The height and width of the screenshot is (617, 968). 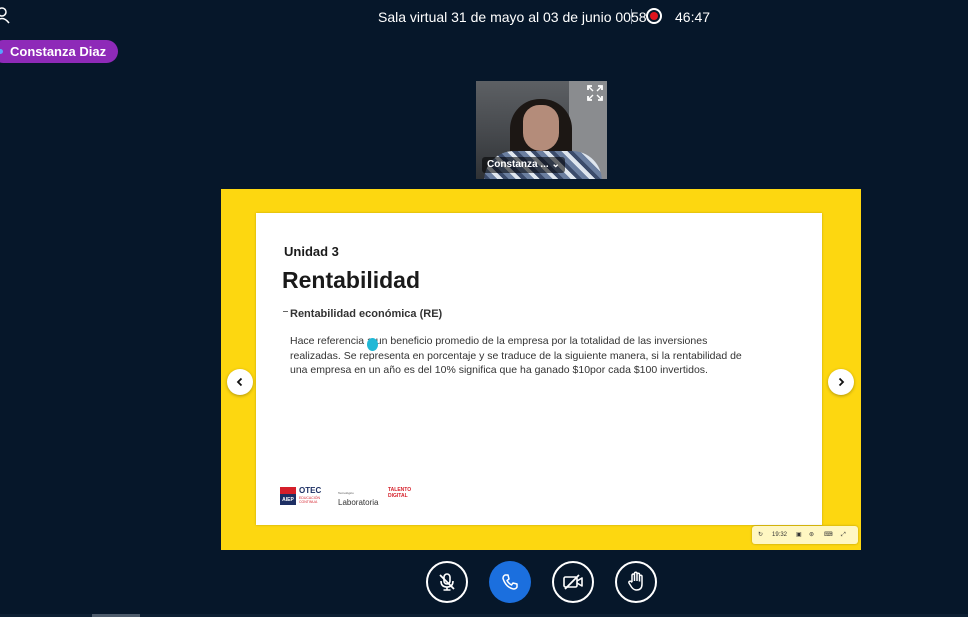 What do you see at coordinates (555, 164) in the screenshot?
I see `chevron-down-icon: ⌄` at bounding box center [555, 164].